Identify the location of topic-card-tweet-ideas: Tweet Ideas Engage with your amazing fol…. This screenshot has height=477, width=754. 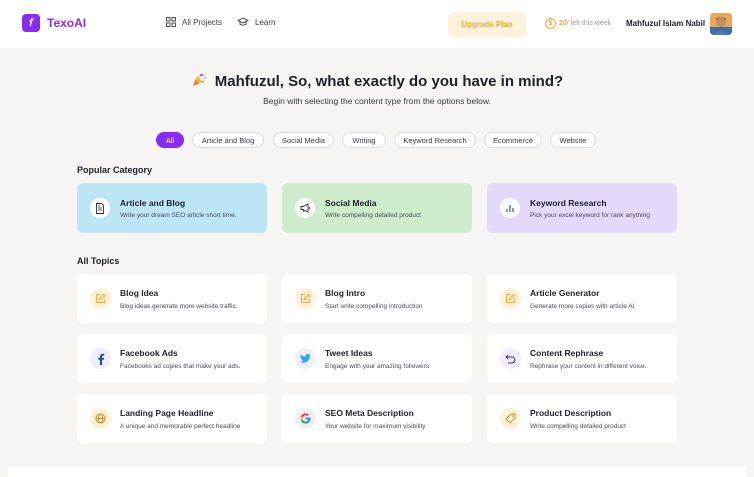
(377, 358).